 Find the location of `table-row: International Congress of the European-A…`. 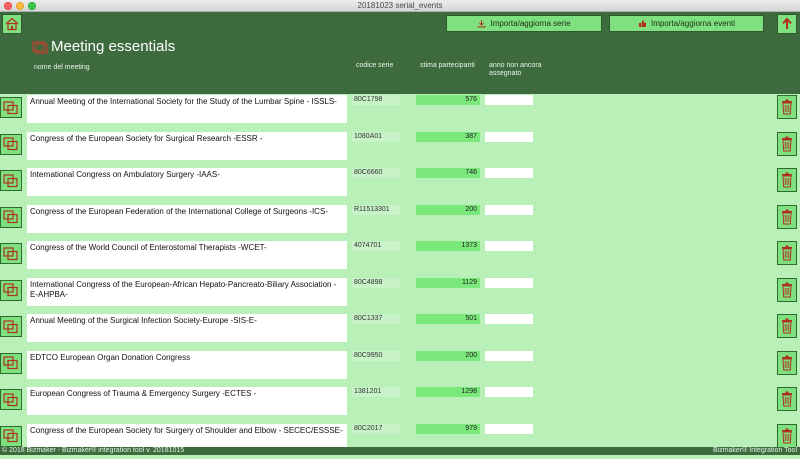

table-row: International Congress of the European-A… is located at coordinates (400, 295).